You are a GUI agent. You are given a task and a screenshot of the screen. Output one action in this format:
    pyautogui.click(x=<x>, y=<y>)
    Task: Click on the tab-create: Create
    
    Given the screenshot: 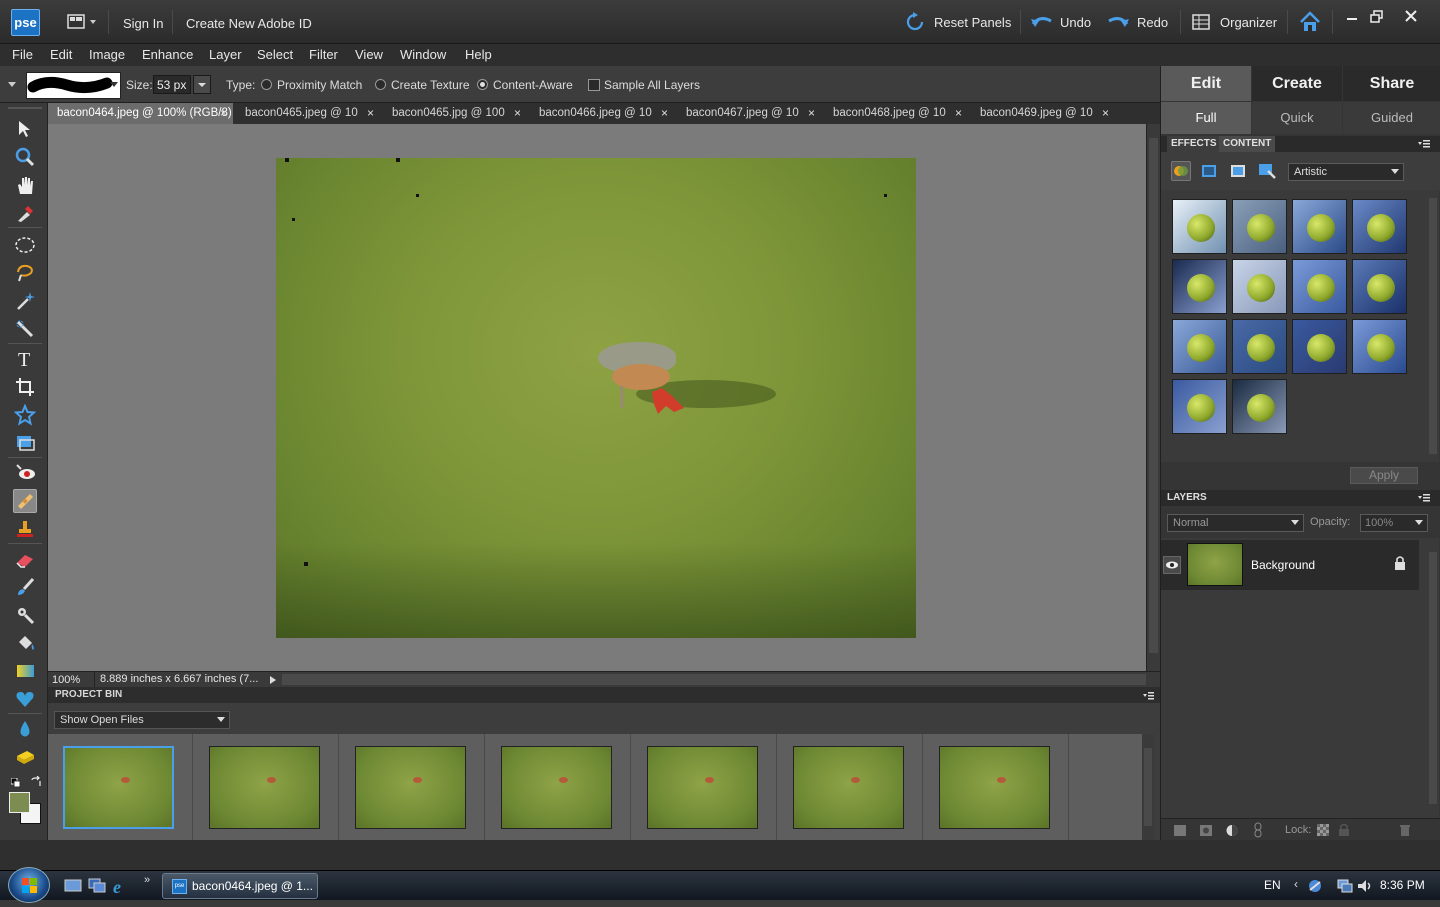 What is the action you would take?
    pyautogui.click(x=1297, y=83)
    